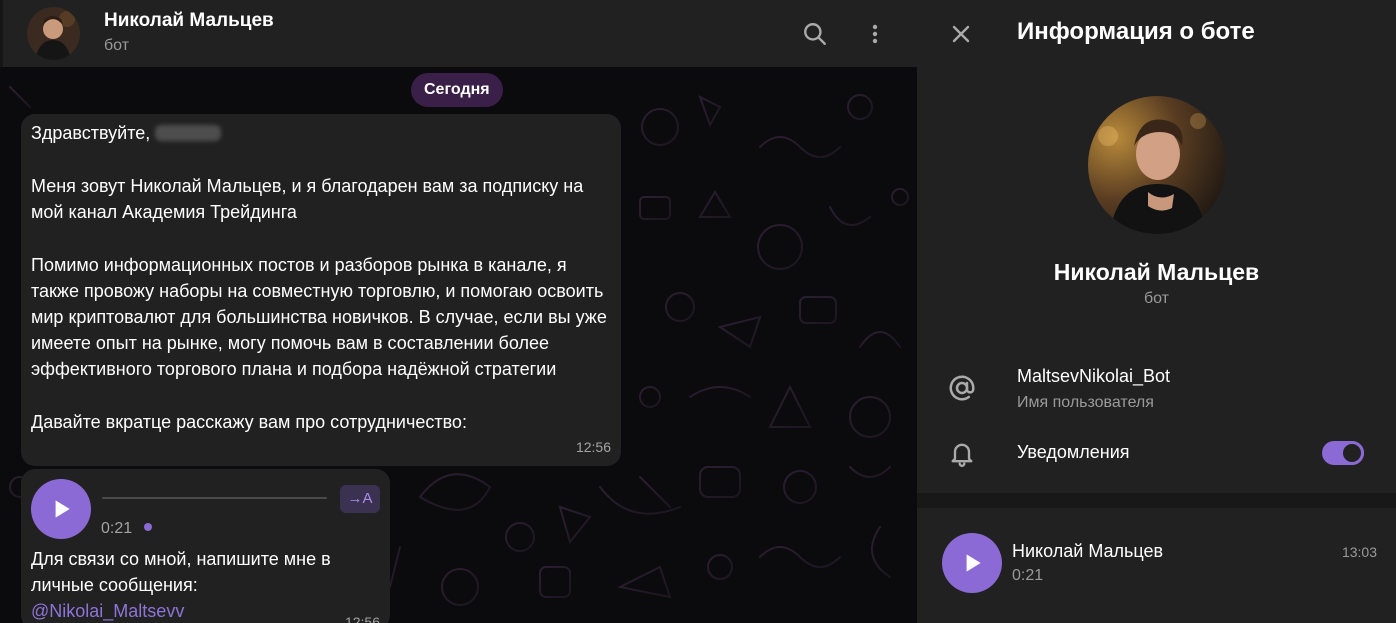 This screenshot has width=1396, height=623. Describe the element at coordinates (1157, 165) in the screenshot. I see `profile-avatar` at that location.